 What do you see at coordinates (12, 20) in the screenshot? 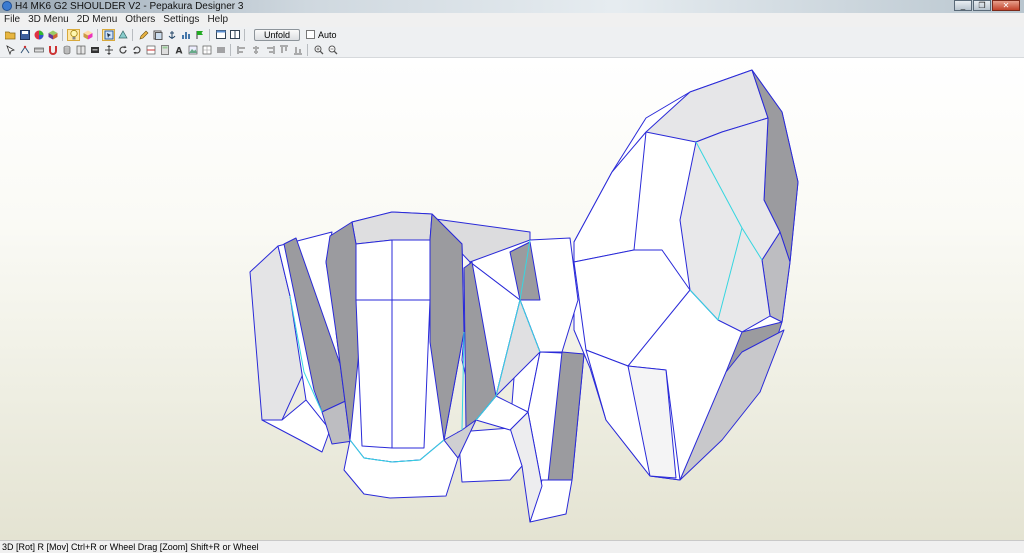
I see `menu-file: File` at bounding box center [12, 20].